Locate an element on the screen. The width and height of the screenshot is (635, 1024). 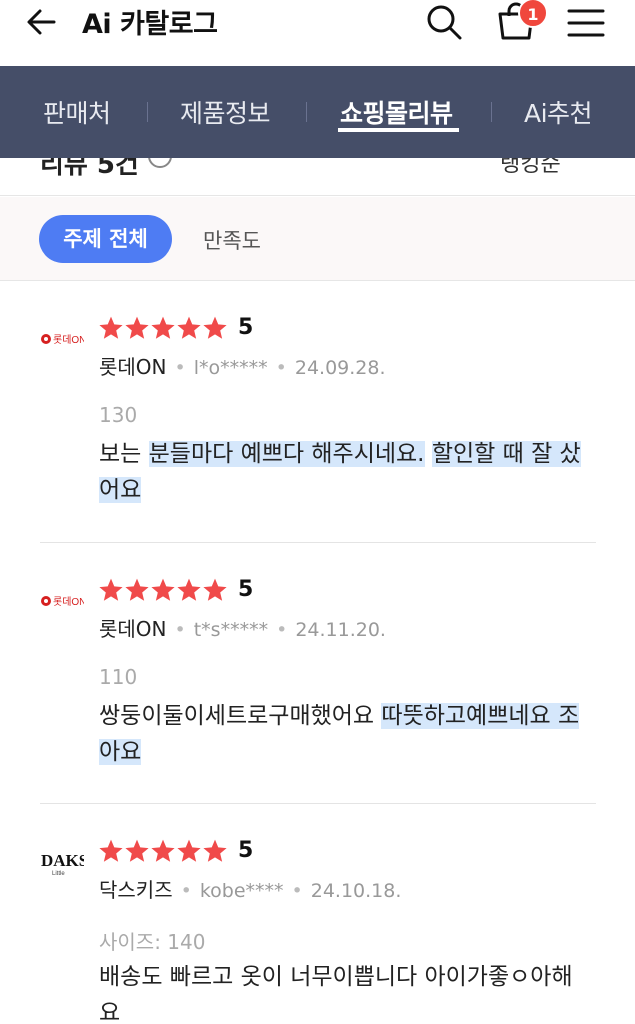
review-text: 배송도 빠르고 옷이 너무이쁩니다 아이가좋ㅇ아해요 is located at coordinates (344, 991).